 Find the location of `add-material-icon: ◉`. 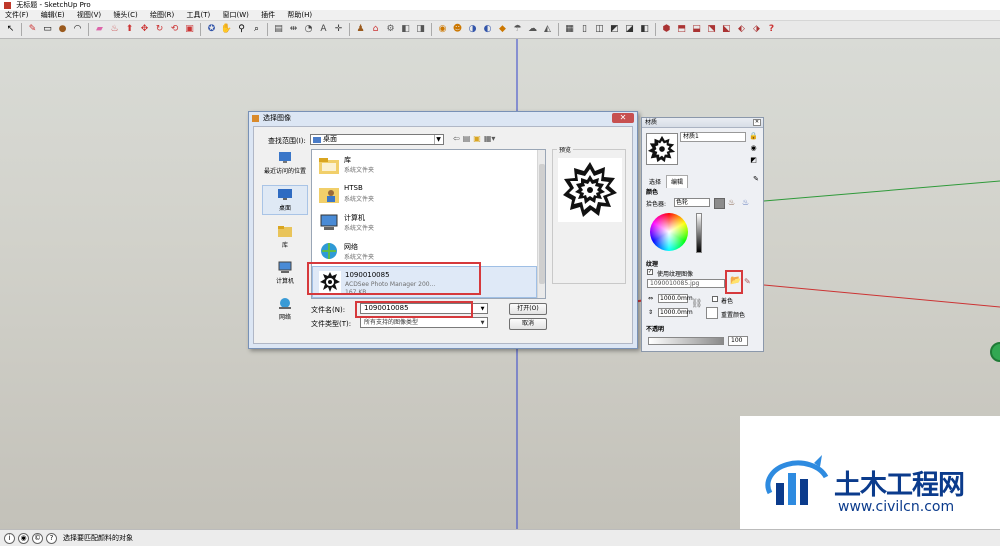

add-material-icon: ◉ is located at coordinates (753, 148).